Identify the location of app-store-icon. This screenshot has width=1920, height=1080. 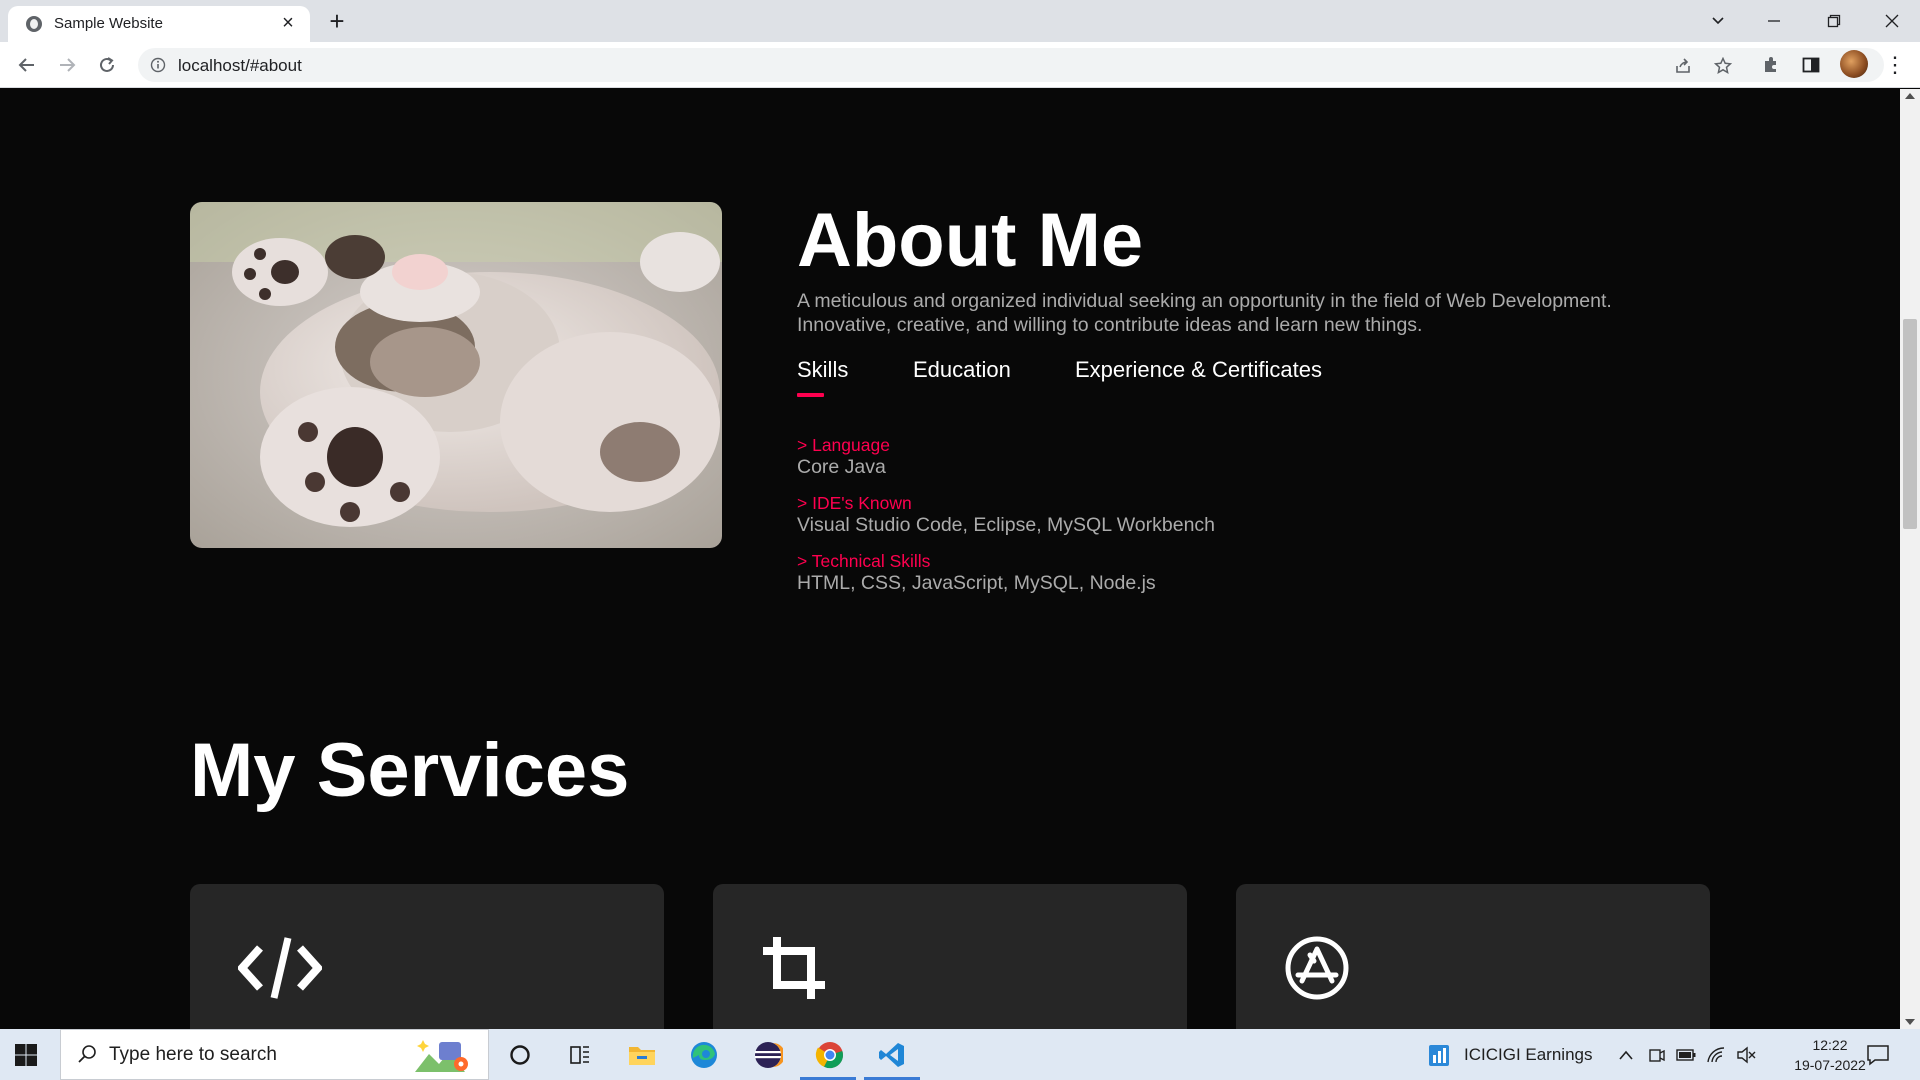
(1326, 968).